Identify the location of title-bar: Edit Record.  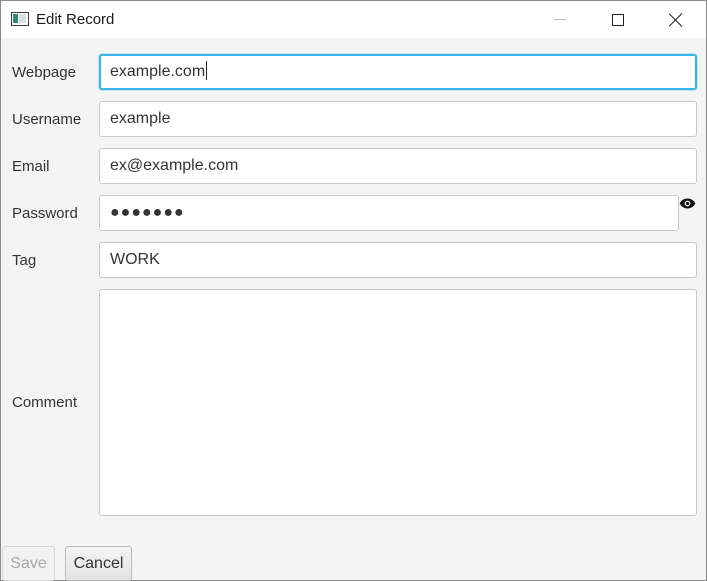
(353, 19).